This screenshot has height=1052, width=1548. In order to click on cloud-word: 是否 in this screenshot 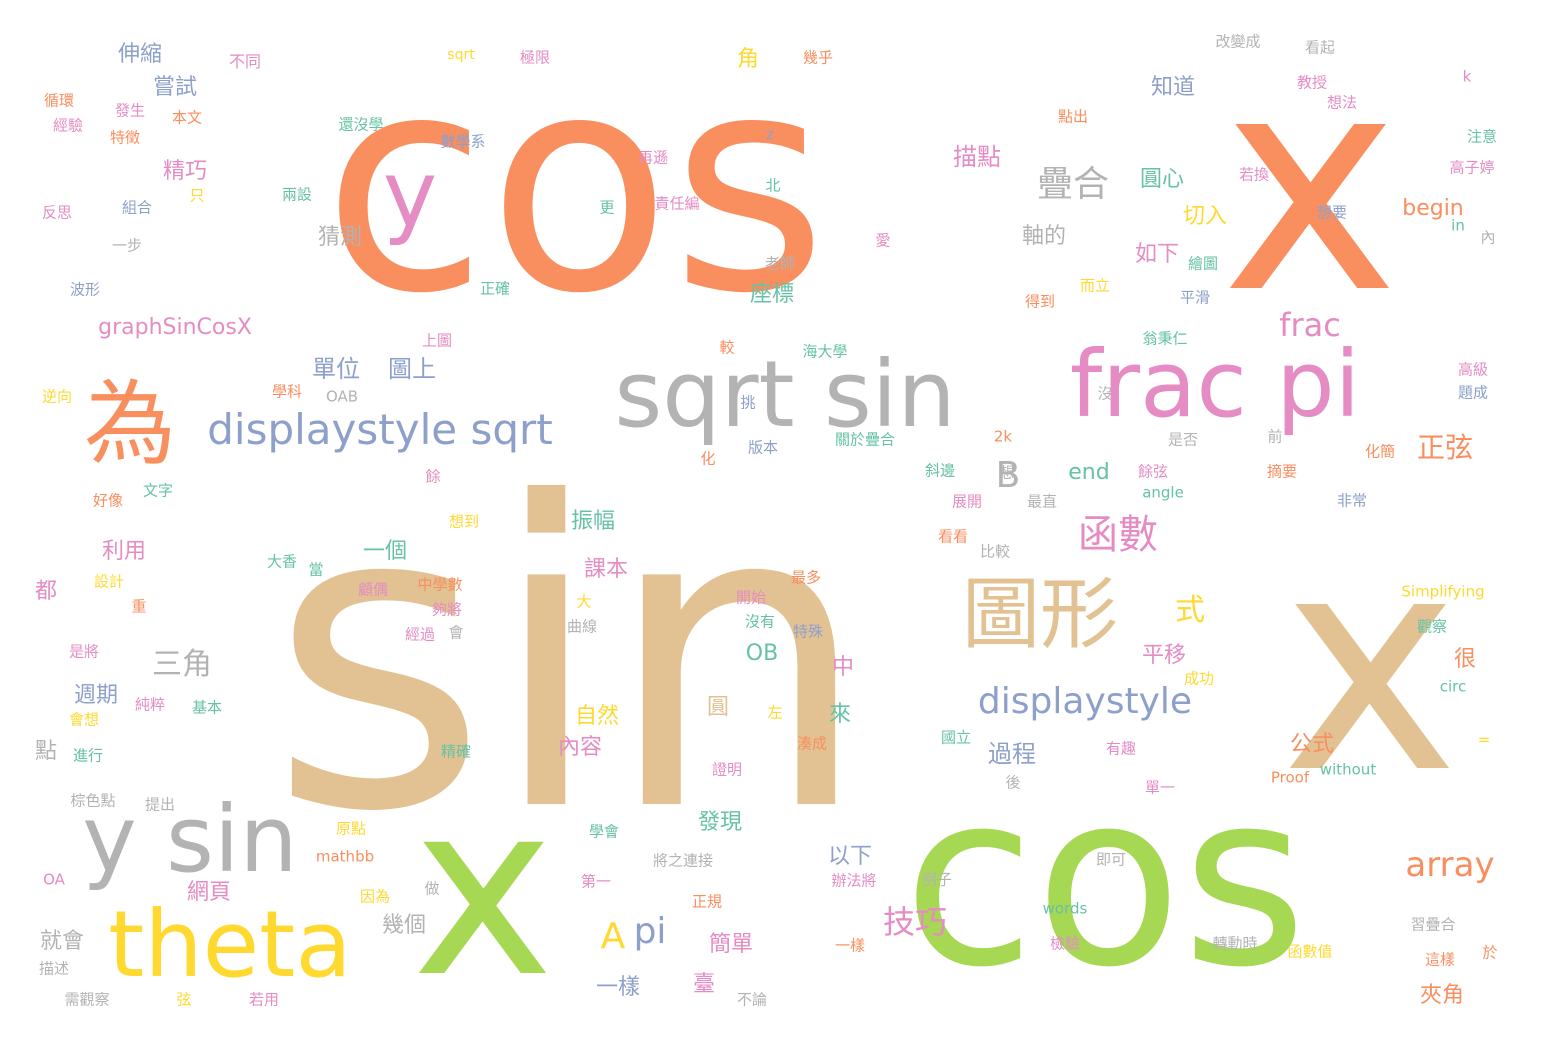, I will do `click(1183, 439)`.